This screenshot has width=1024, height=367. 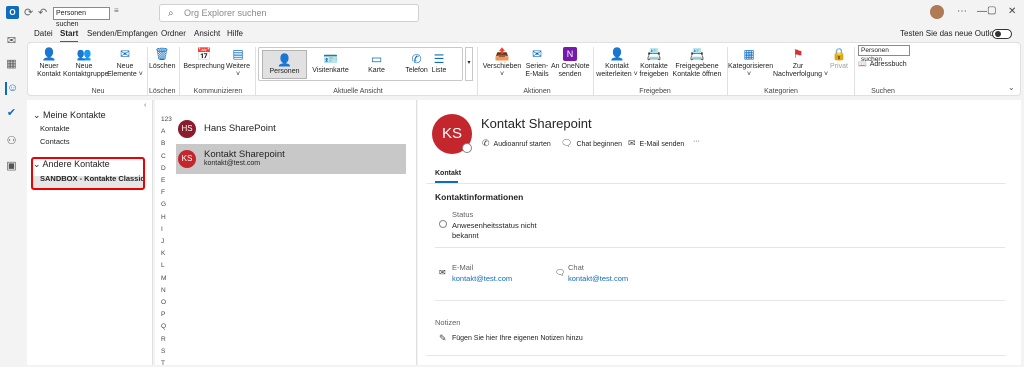 What do you see at coordinates (654, 54) in the screenshot?
I see `share-contacts-icon: 📇` at bounding box center [654, 54].